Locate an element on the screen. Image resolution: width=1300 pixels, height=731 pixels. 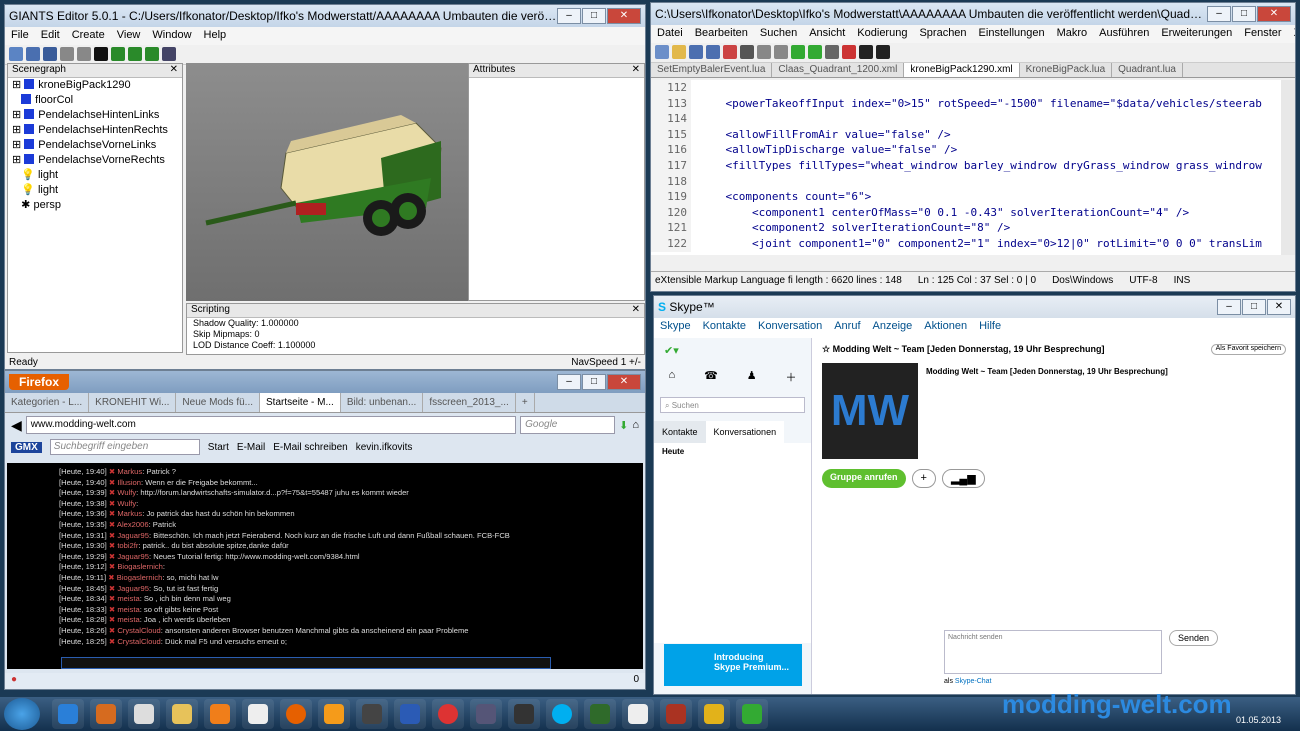
grass-icon is located at coordinates (135, 54).